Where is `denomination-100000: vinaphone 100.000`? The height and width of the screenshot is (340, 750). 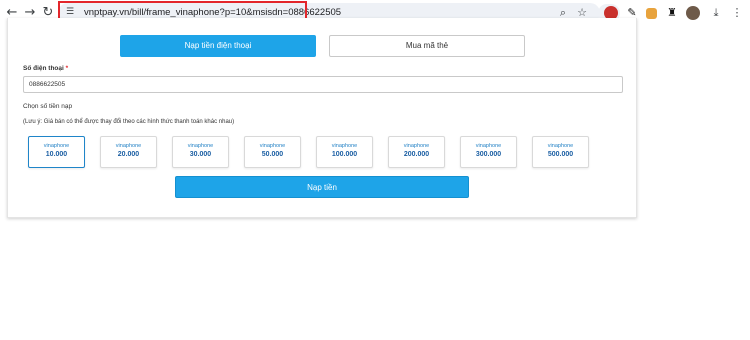
denomination-100000: vinaphone 100.000 is located at coordinates (344, 152).